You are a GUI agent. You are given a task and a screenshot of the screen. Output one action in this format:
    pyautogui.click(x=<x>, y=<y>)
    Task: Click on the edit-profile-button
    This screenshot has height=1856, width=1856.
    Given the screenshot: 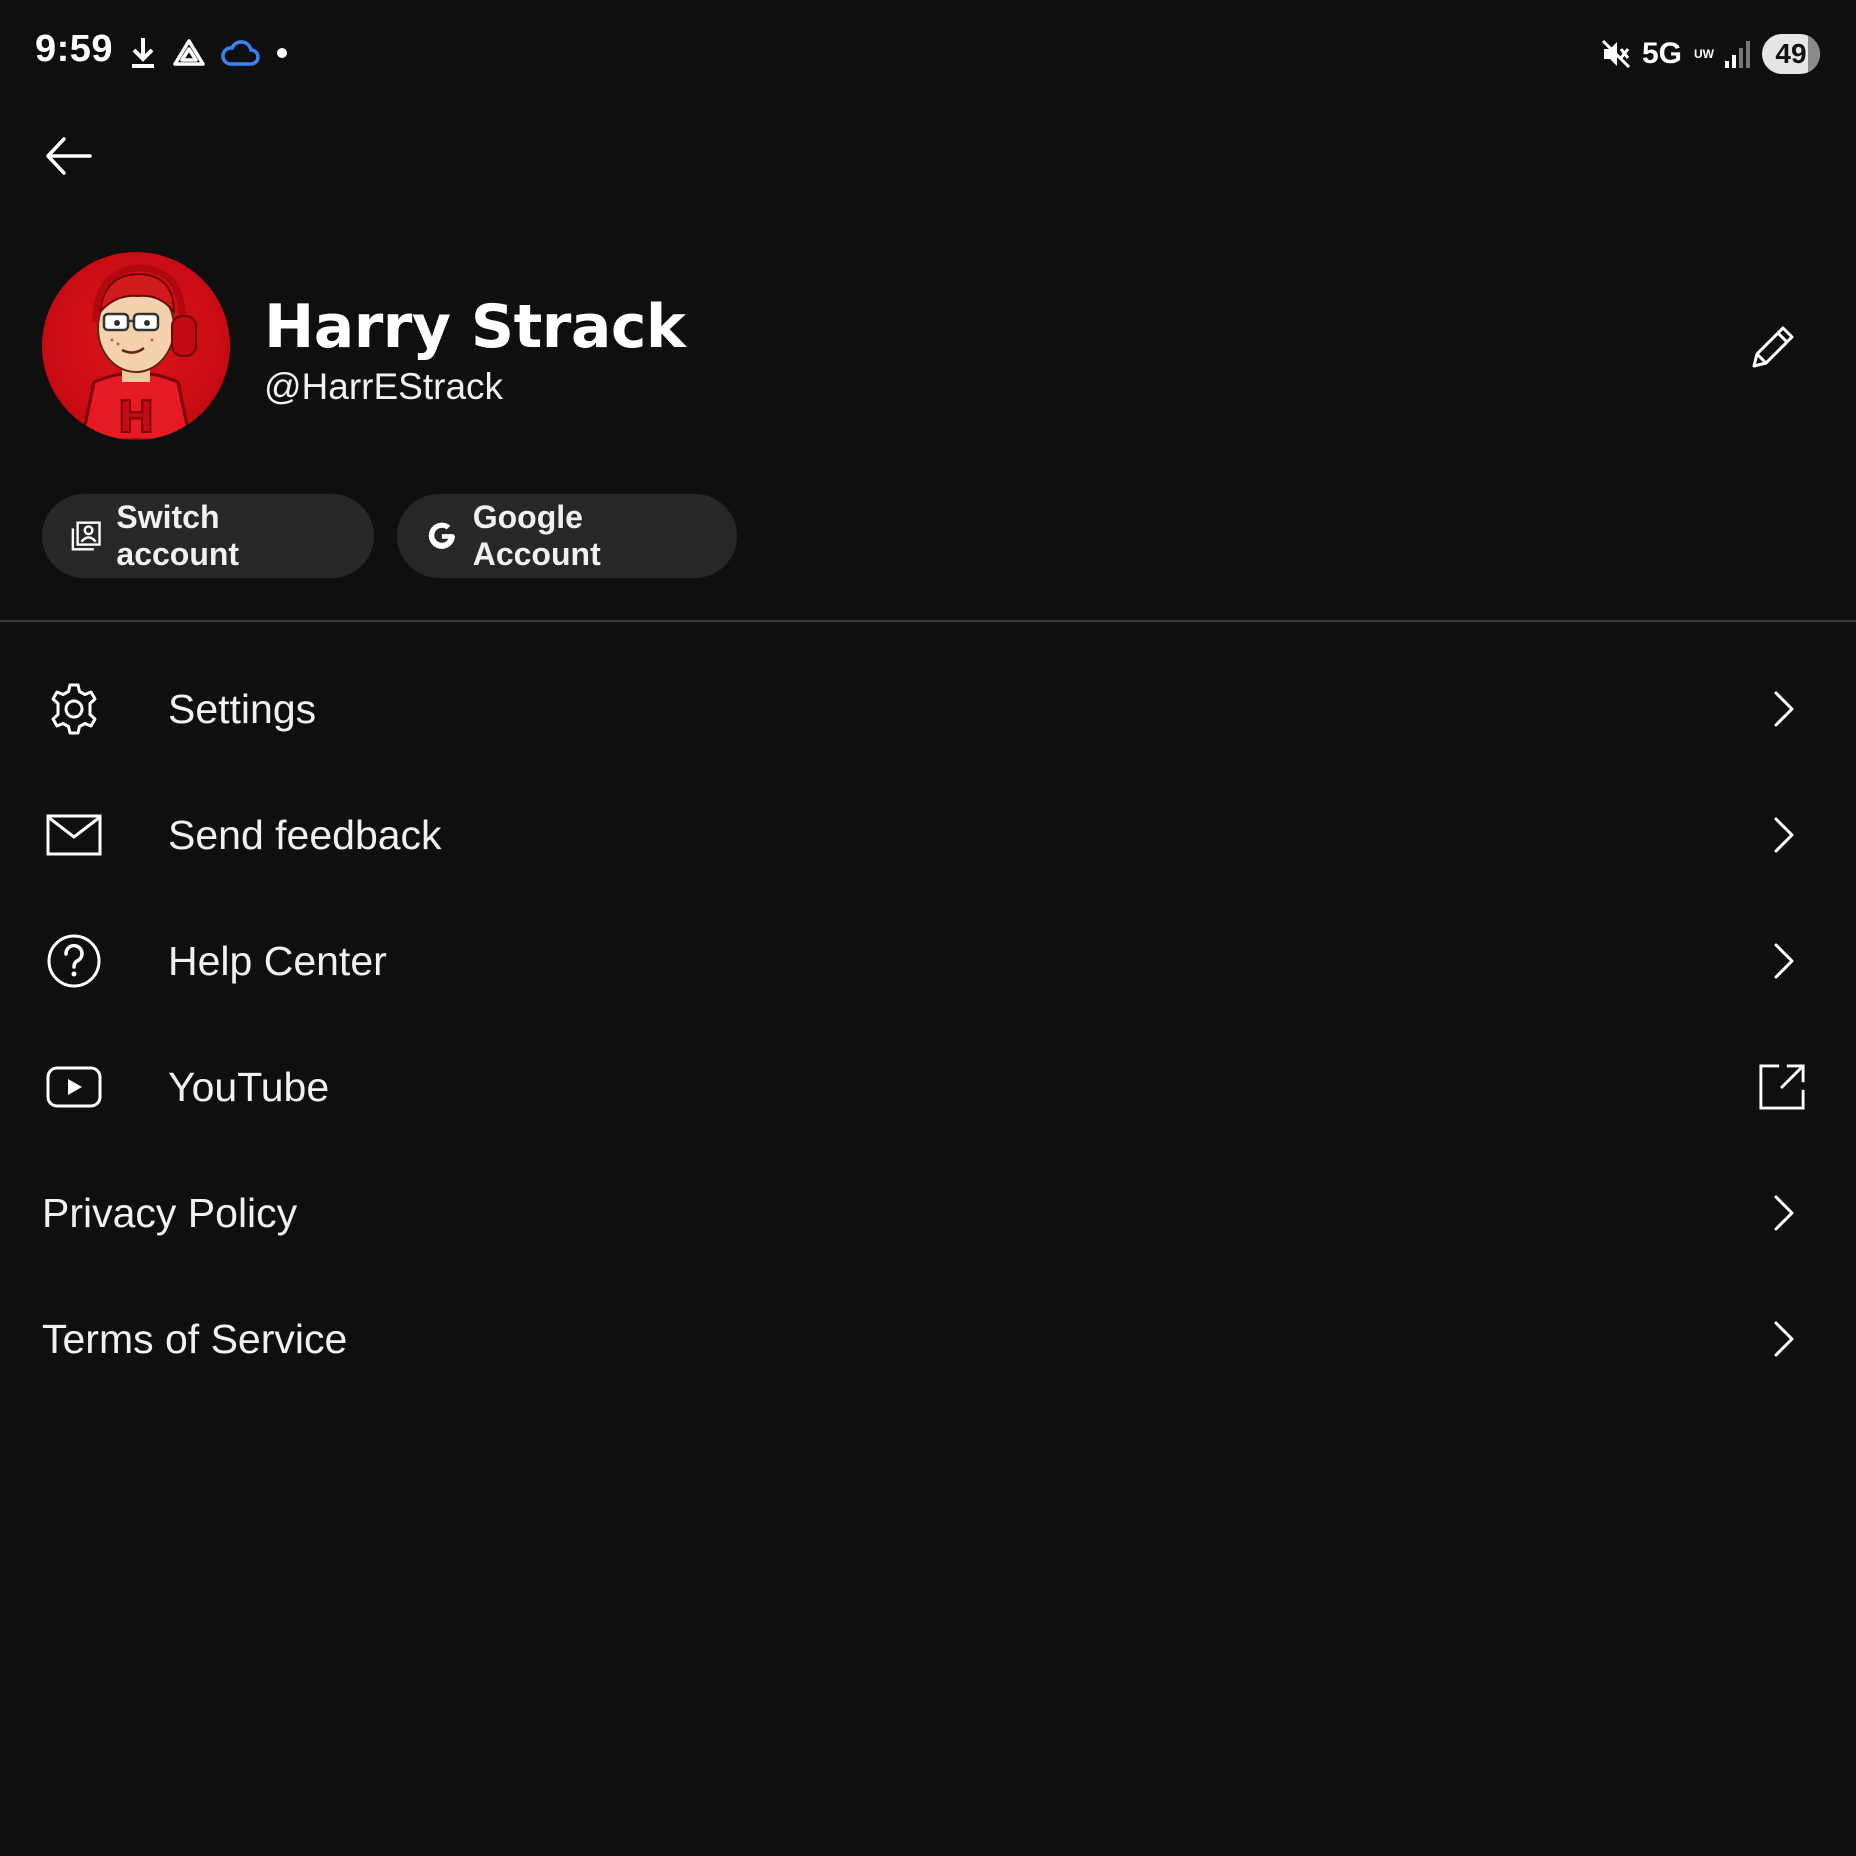 What is the action you would take?
    pyautogui.click(x=1773, y=347)
    